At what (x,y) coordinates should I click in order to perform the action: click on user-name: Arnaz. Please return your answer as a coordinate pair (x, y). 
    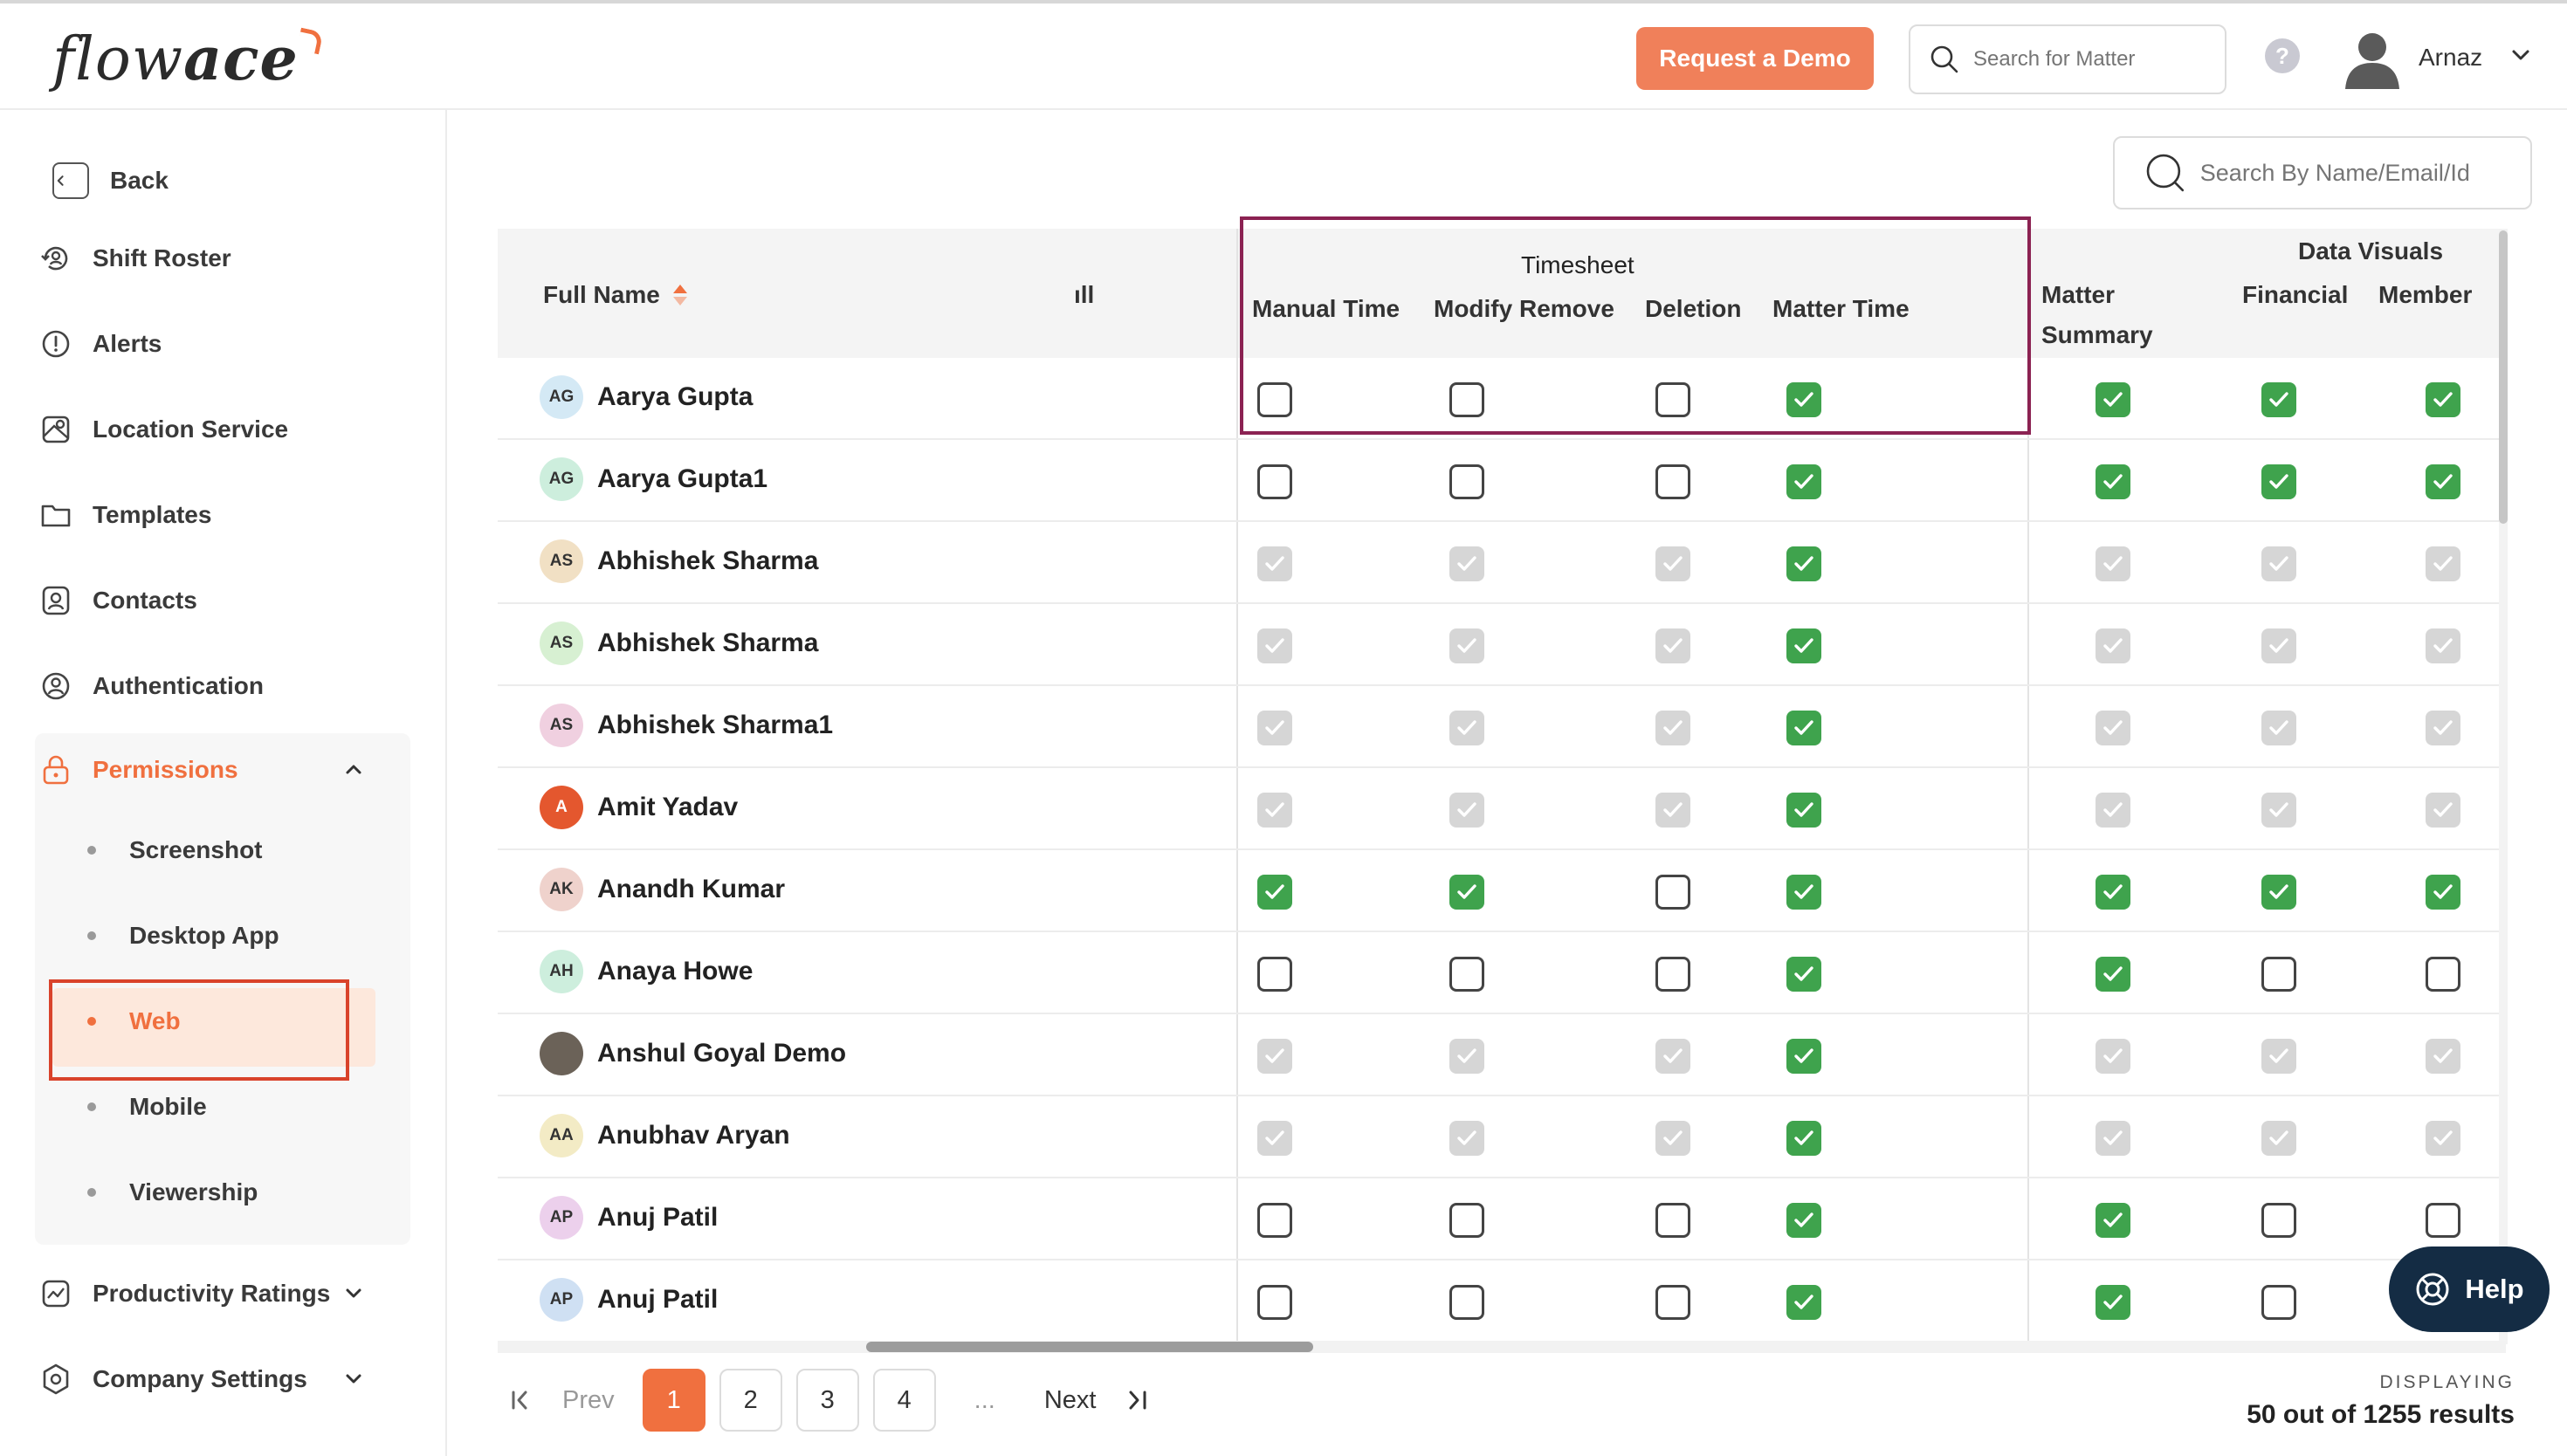
    Looking at the image, I should click on (2450, 58).